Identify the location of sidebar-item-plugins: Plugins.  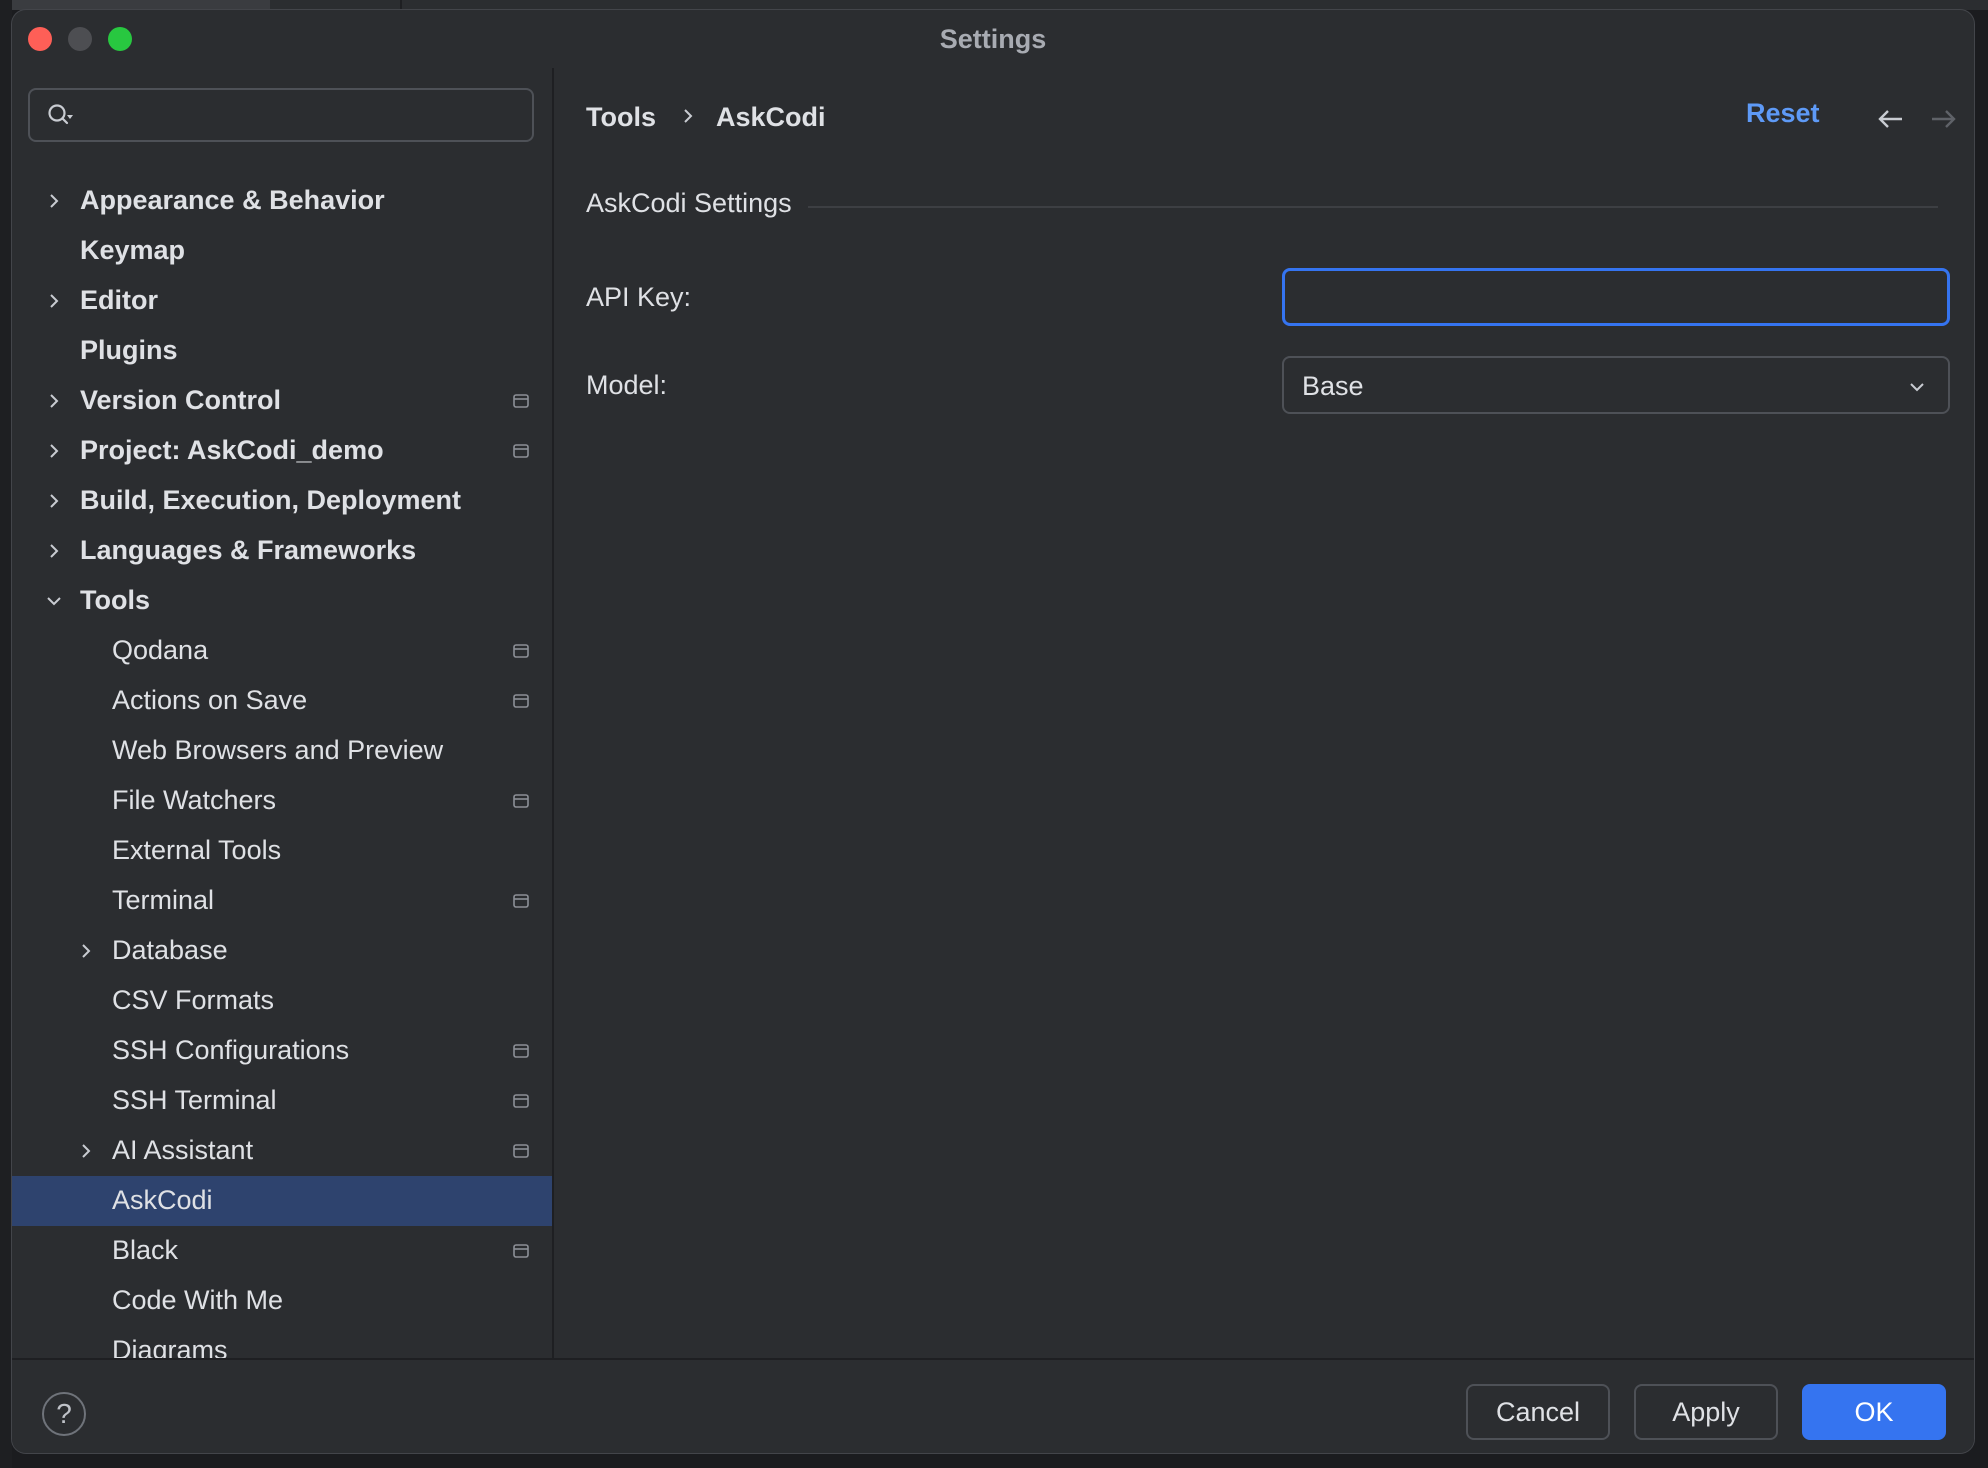
(282, 351).